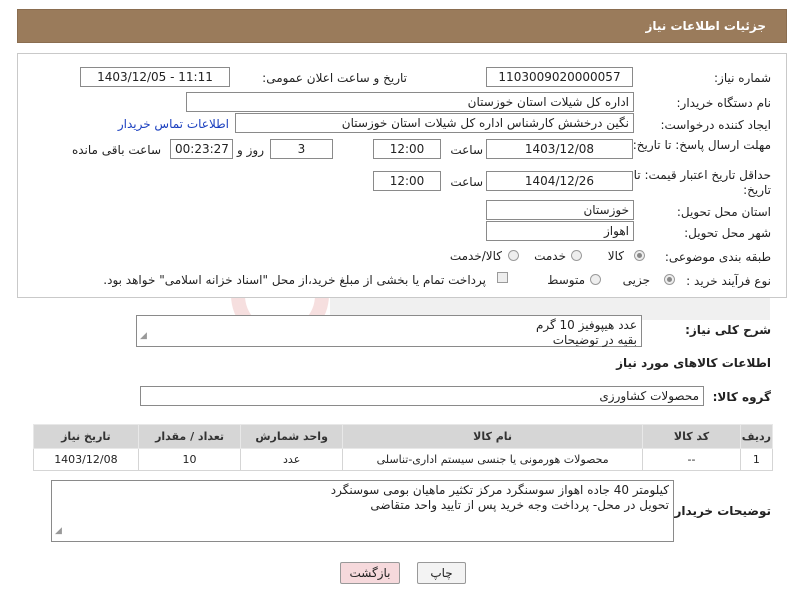 The width and height of the screenshot is (789, 598). Describe the element at coordinates (201, 149) in the screenshot. I see `remaining-time-field: 00:23:27` at that location.